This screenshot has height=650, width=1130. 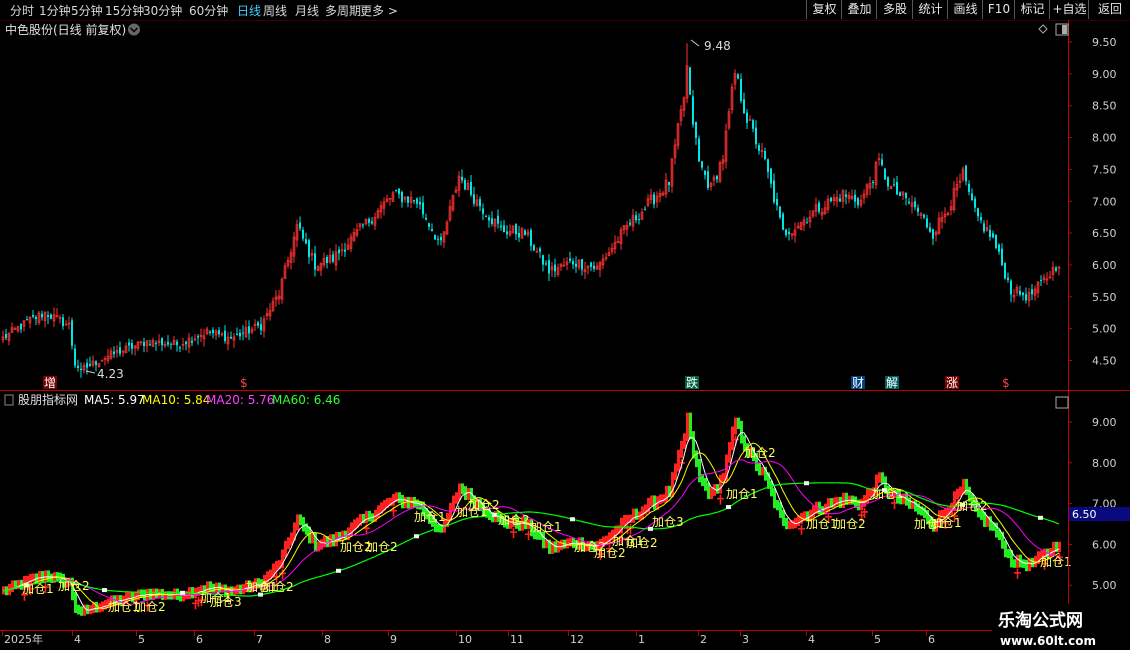 I want to click on event-mark: 财, so click(x=858, y=383).